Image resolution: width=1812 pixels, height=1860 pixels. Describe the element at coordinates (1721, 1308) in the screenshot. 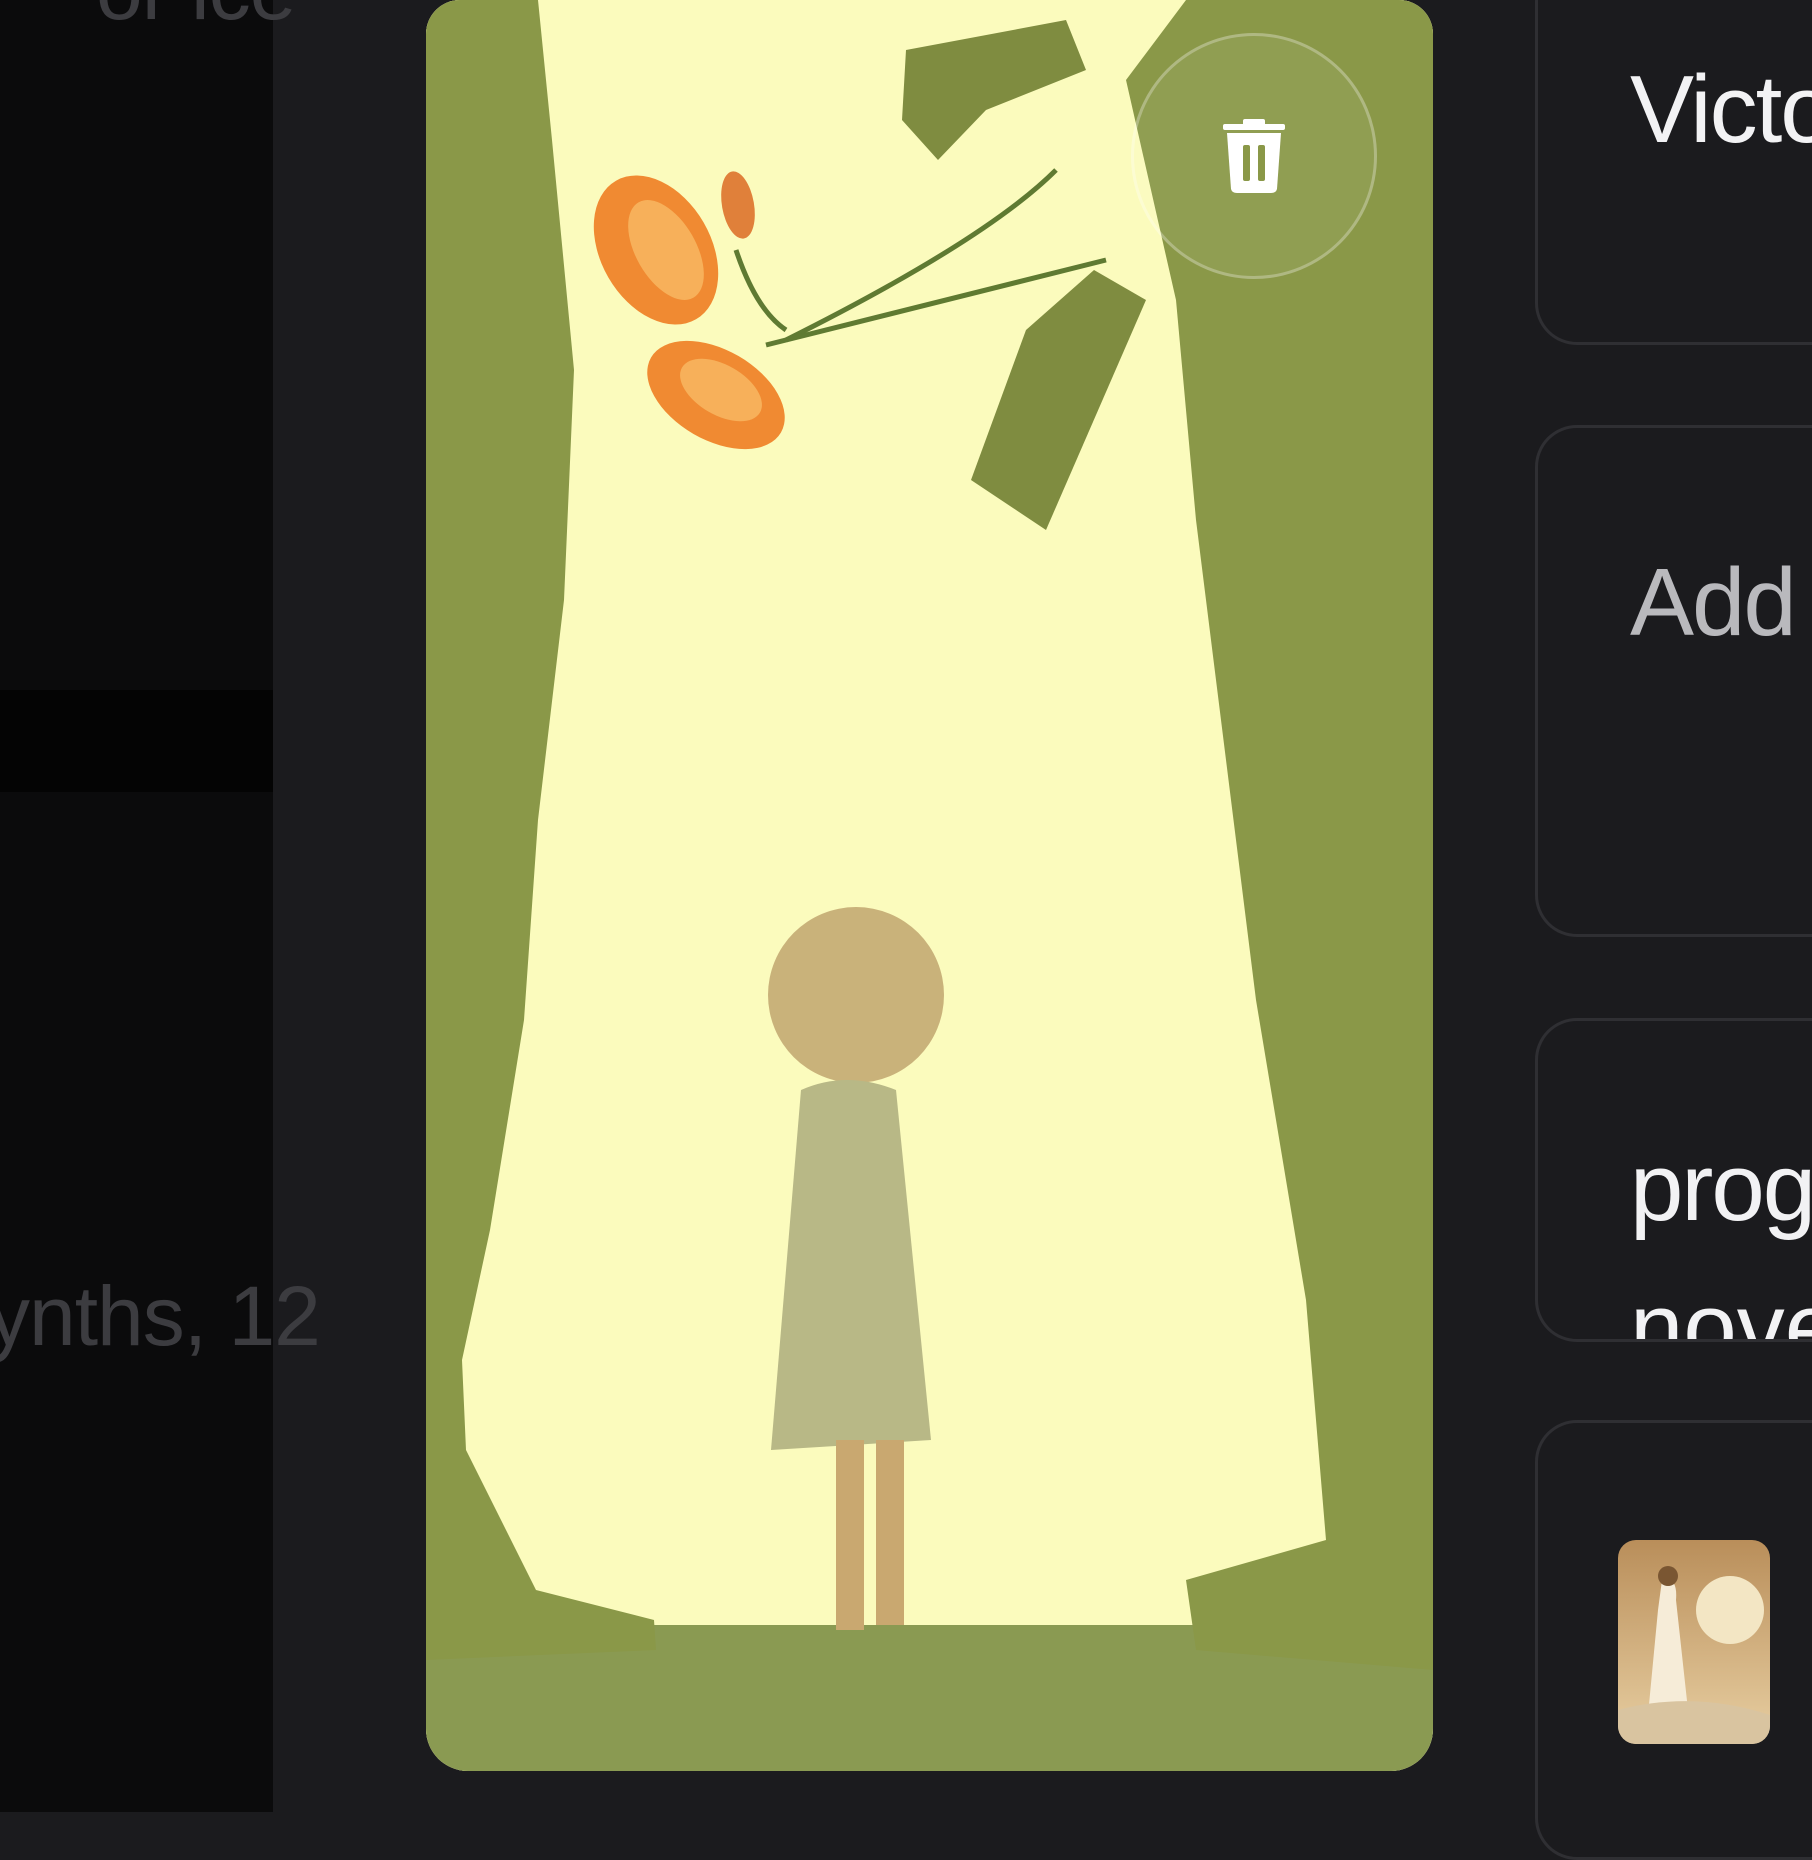

I see `style-text-line2: nove` at that location.